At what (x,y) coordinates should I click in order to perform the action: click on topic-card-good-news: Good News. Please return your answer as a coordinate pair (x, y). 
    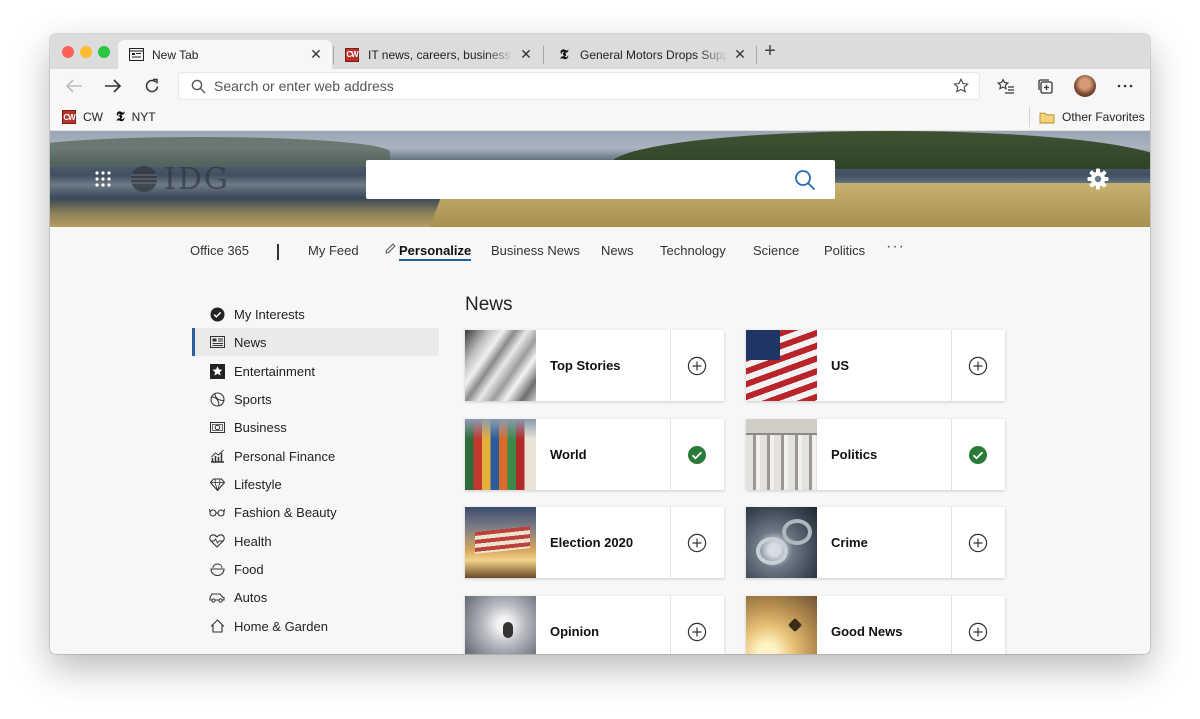
    Looking at the image, I should click on (875, 625).